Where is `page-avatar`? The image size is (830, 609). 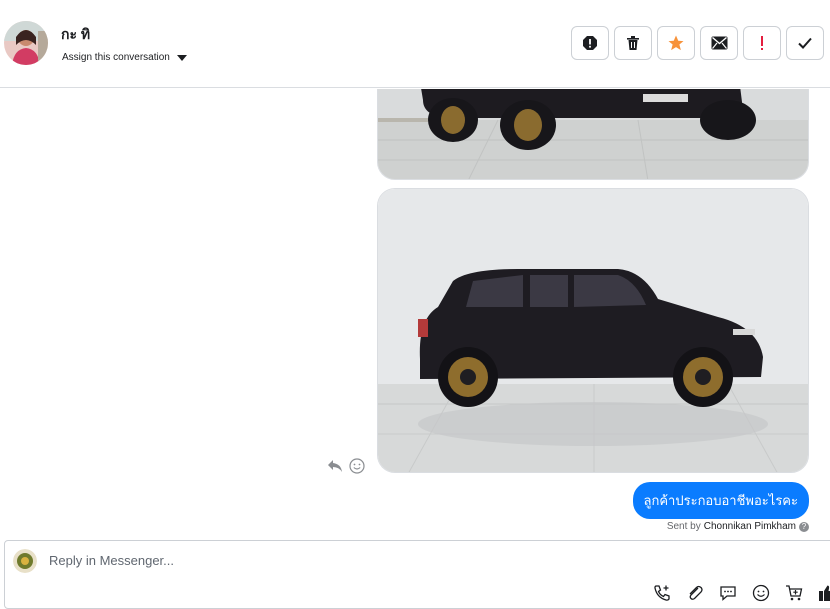 page-avatar is located at coordinates (25, 561).